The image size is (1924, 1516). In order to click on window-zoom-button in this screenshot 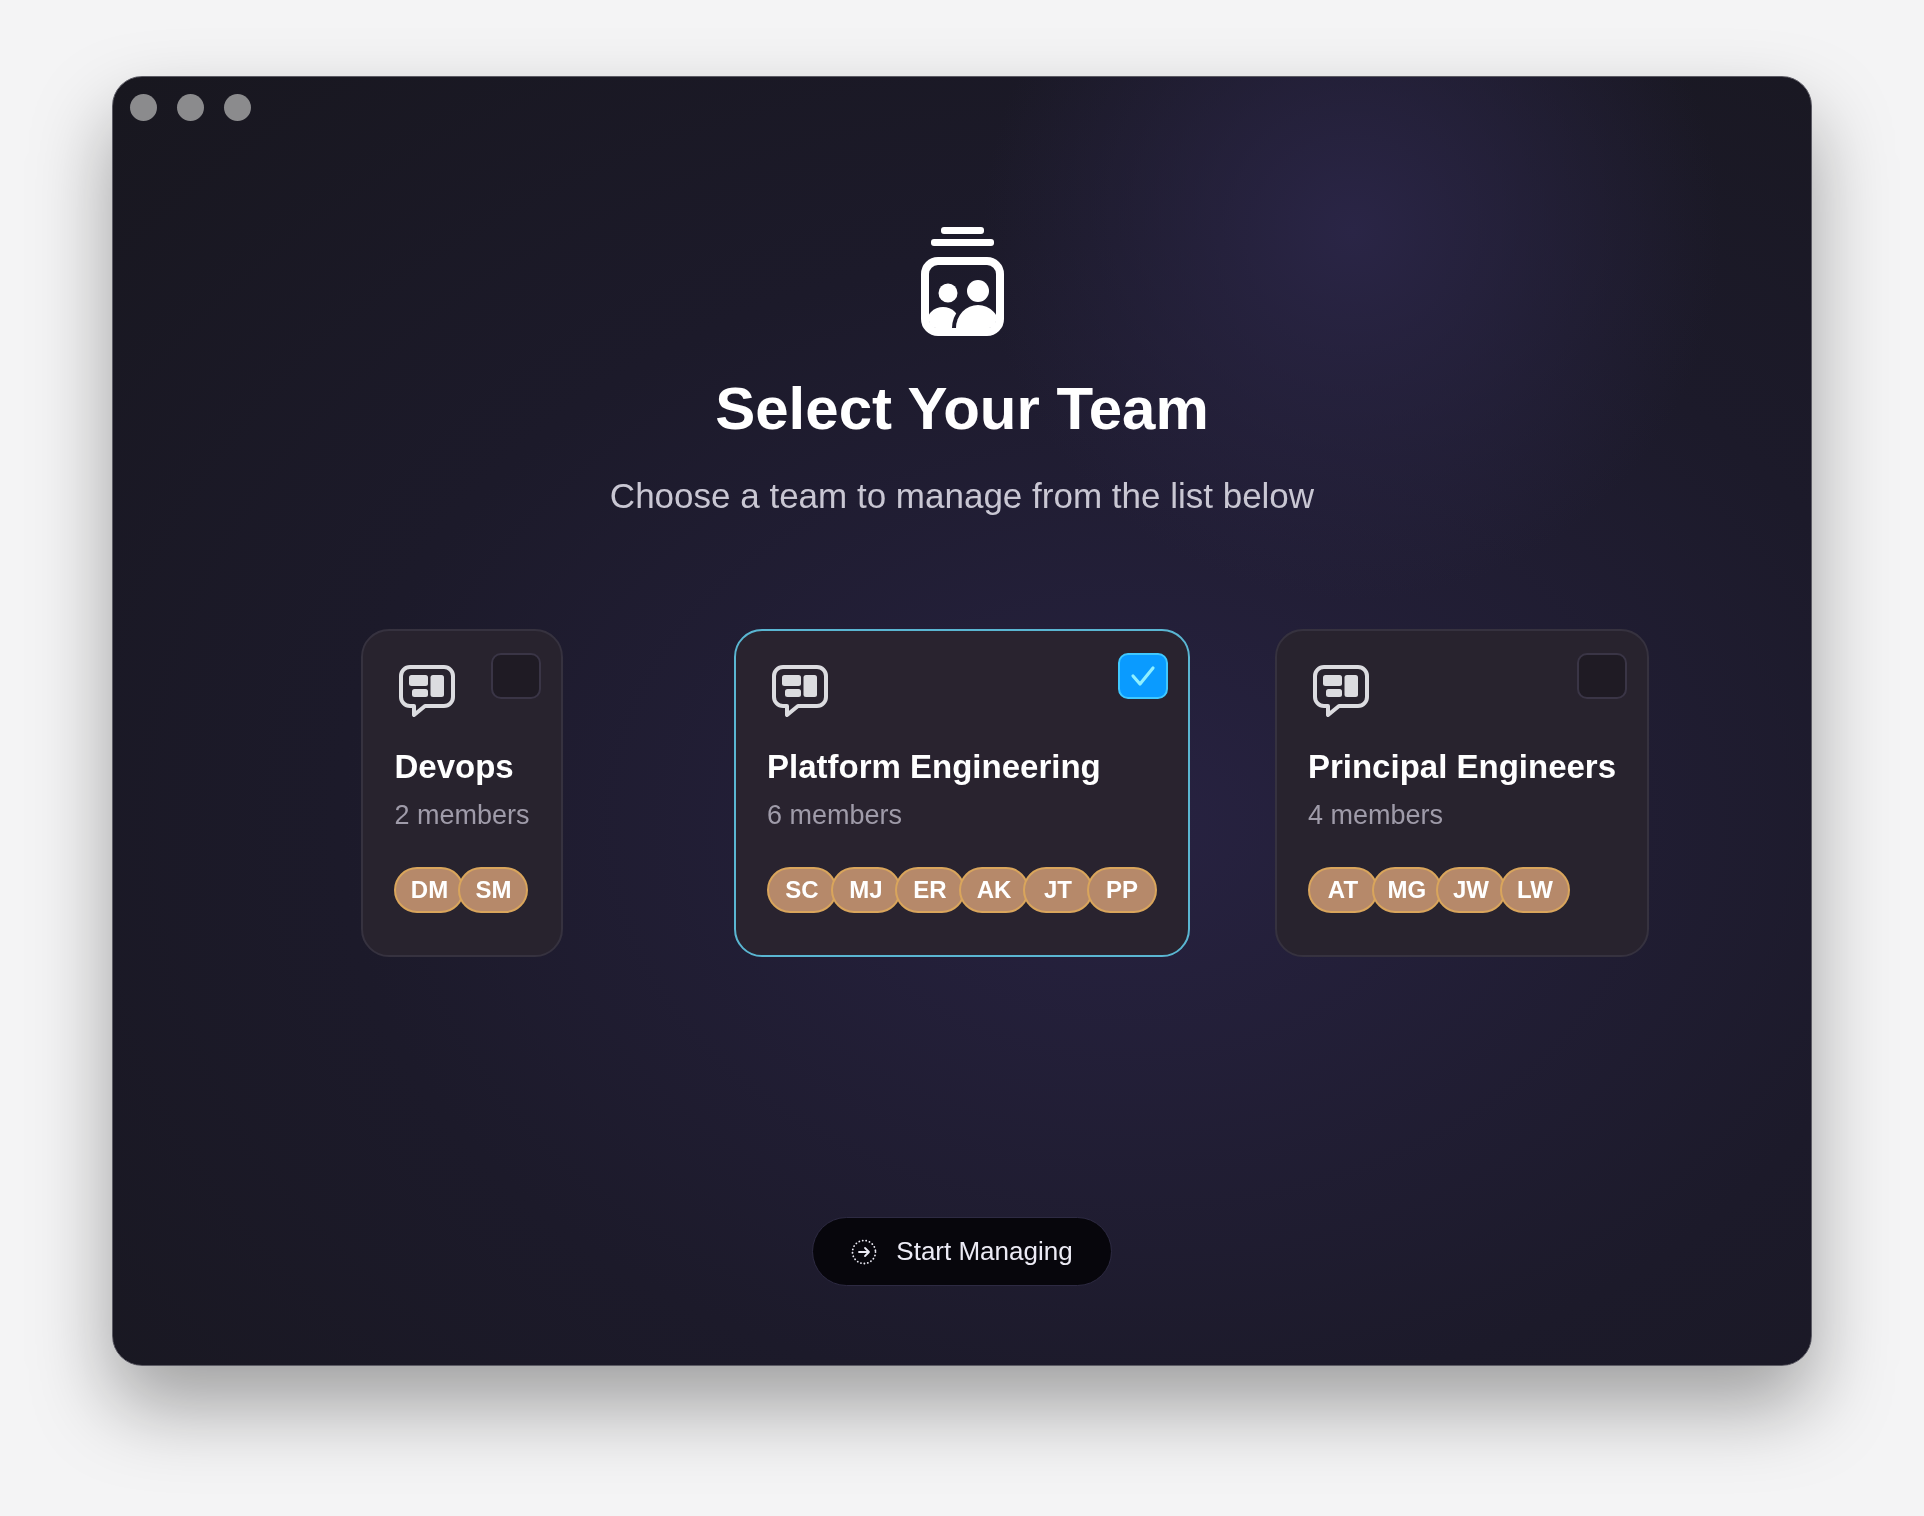, I will do `click(237, 107)`.